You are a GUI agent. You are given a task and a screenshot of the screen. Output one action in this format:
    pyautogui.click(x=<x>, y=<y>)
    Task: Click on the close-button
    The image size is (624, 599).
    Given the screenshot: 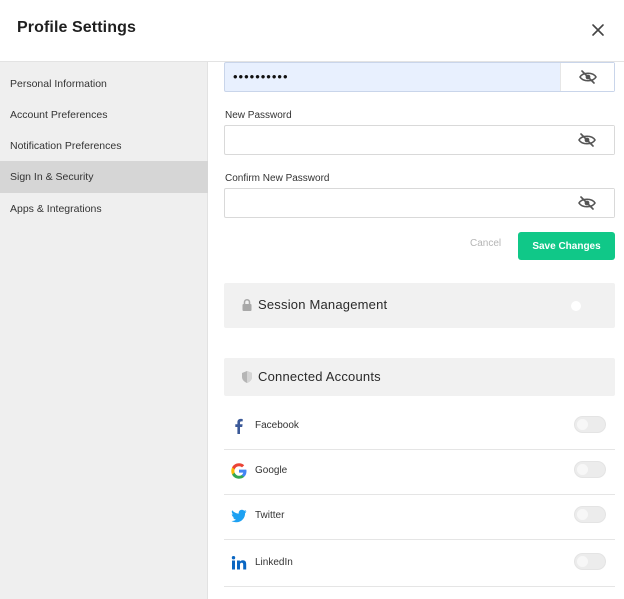 What is the action you would take?
    pyautogui.click(x=598, y=30)
    